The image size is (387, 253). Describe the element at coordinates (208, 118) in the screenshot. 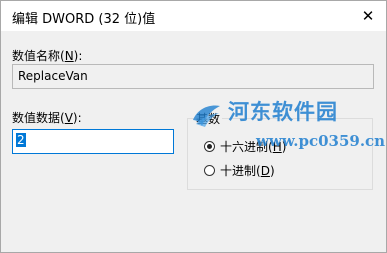

I see `base-group-title: 基数` at that location.